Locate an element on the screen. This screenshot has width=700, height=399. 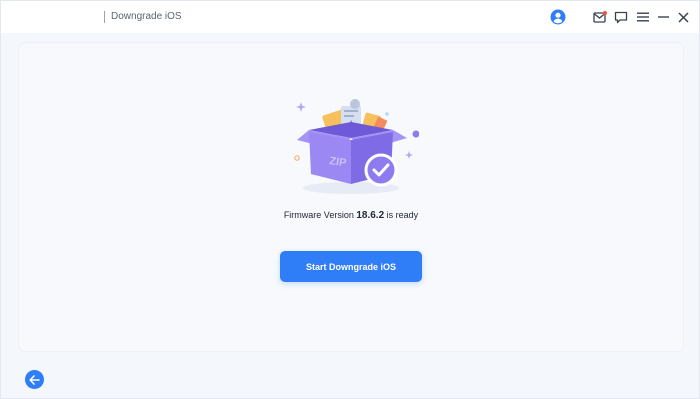
start-downgrade-button: Start Downgrade iOS is located at coordinates (351, 266).